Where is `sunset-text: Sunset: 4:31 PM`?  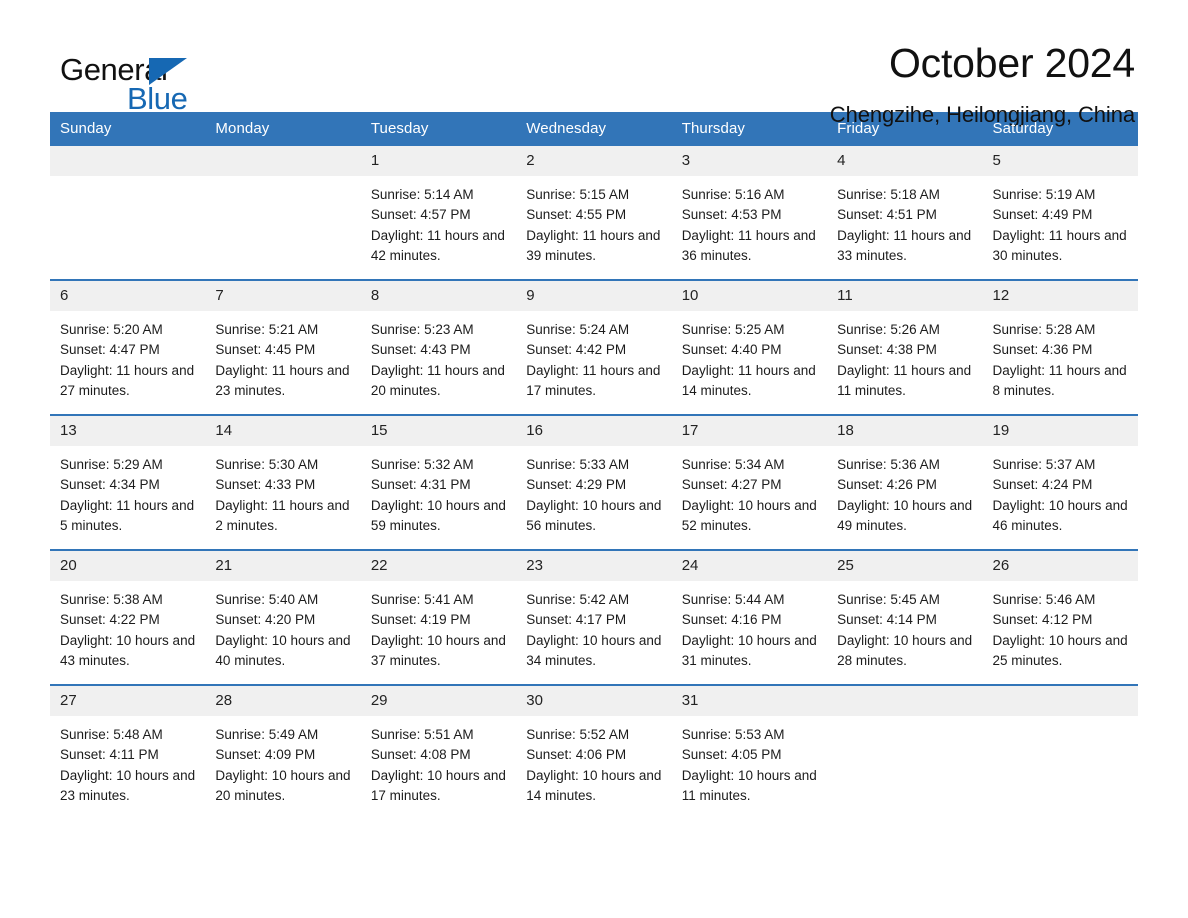
sunset-text: Sunset: 4:31 PM is located at coordinates (420, 485).